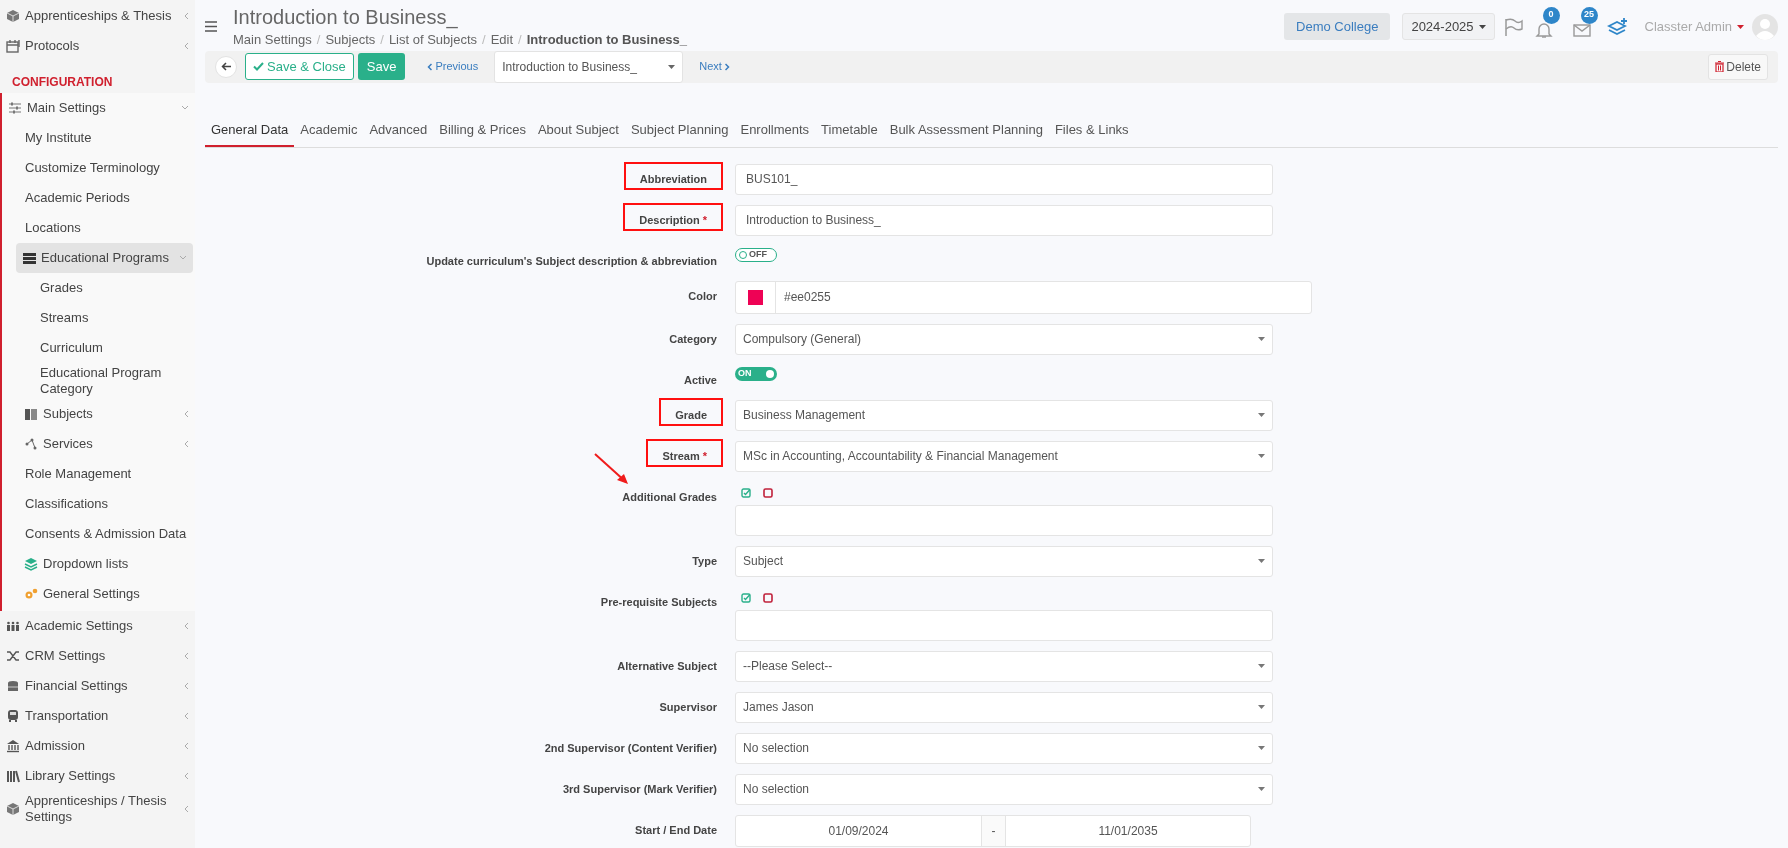  Describe the element at coordinates (98, 564) in the screenshot. I see `sidebar-item: Dropdown lists` at that location.